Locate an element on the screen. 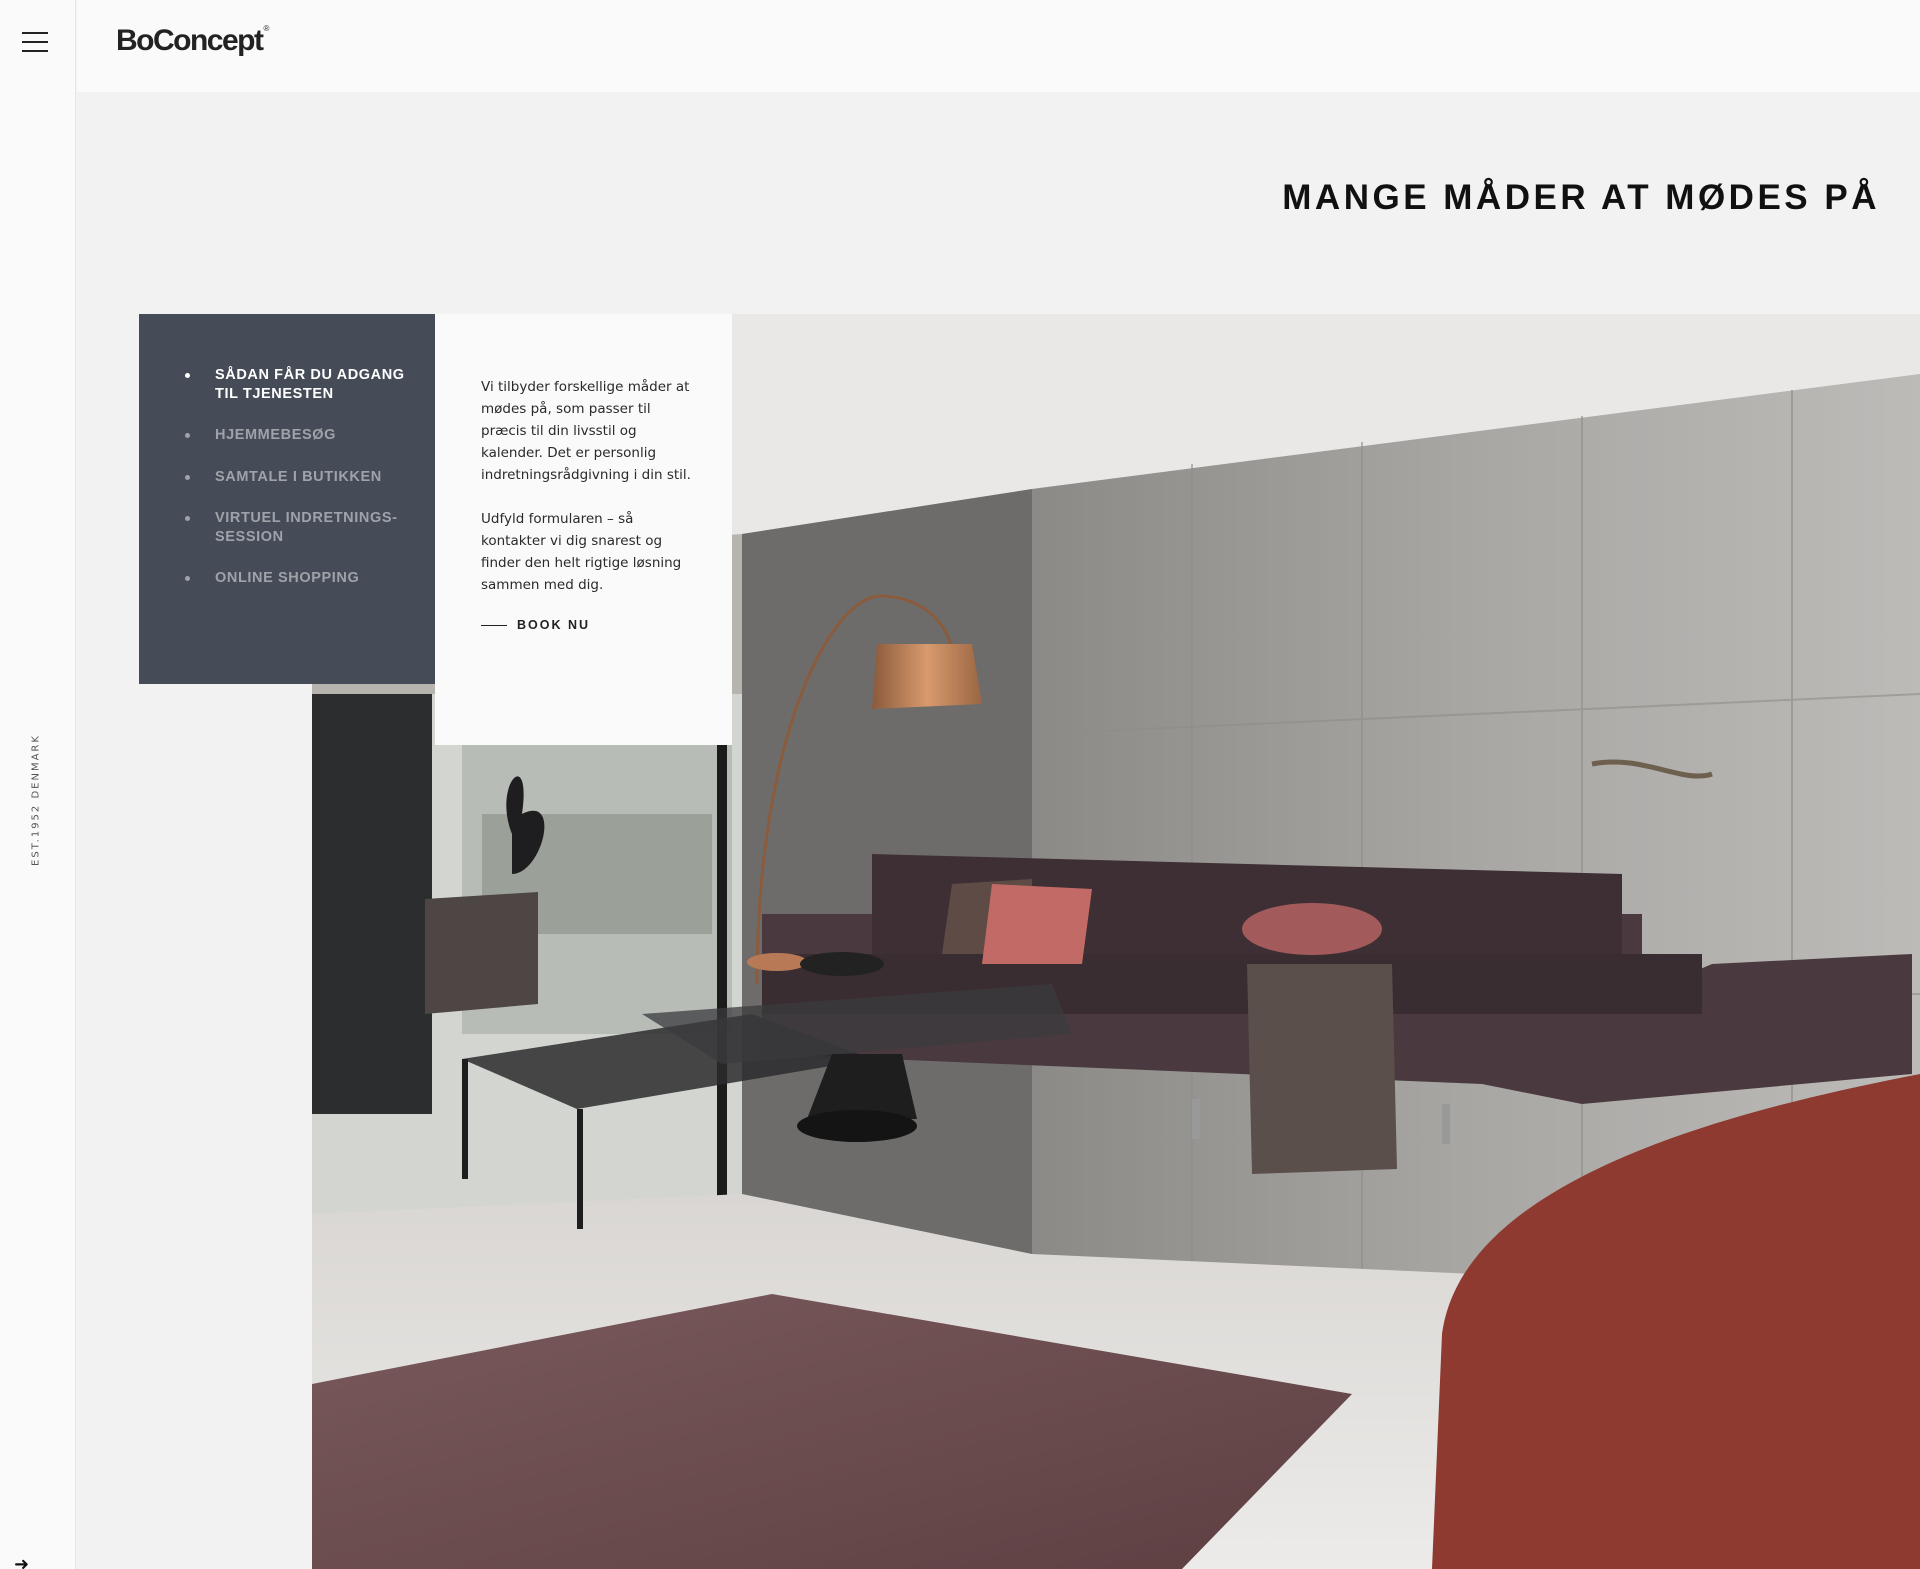  brand-logo: BoConcept® is located at coordinates (193, 41).